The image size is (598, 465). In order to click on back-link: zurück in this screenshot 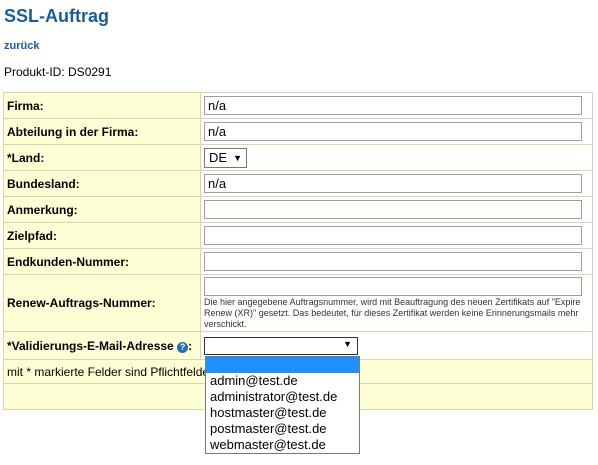, I will do `click(21, 46)`.